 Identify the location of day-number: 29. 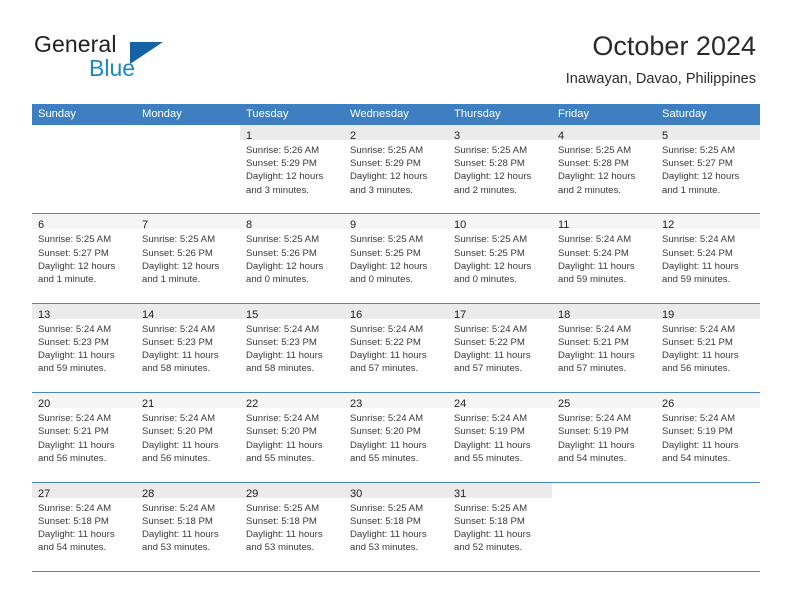
(252, 493).